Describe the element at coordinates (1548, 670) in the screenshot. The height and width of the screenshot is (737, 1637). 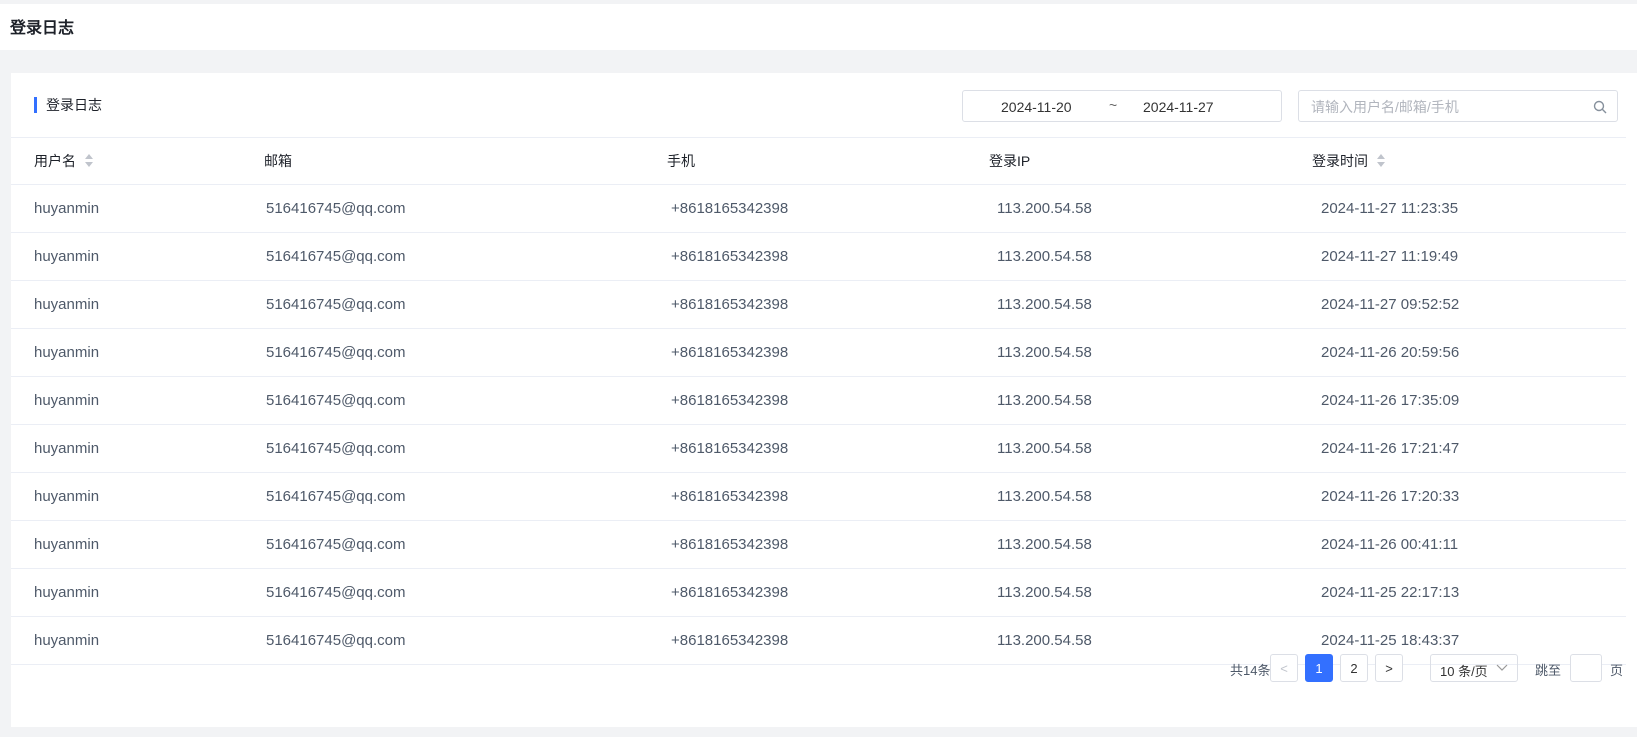
I see `jump-to-label: 跳至` at that location.